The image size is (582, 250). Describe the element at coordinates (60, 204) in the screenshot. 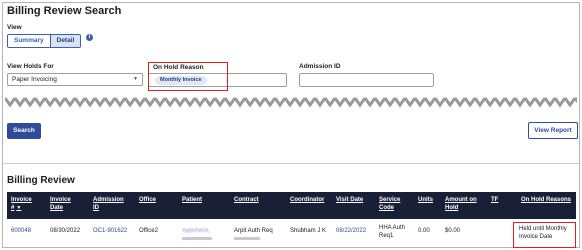

I see `col-invoice-date: Invoice Date` at that location.